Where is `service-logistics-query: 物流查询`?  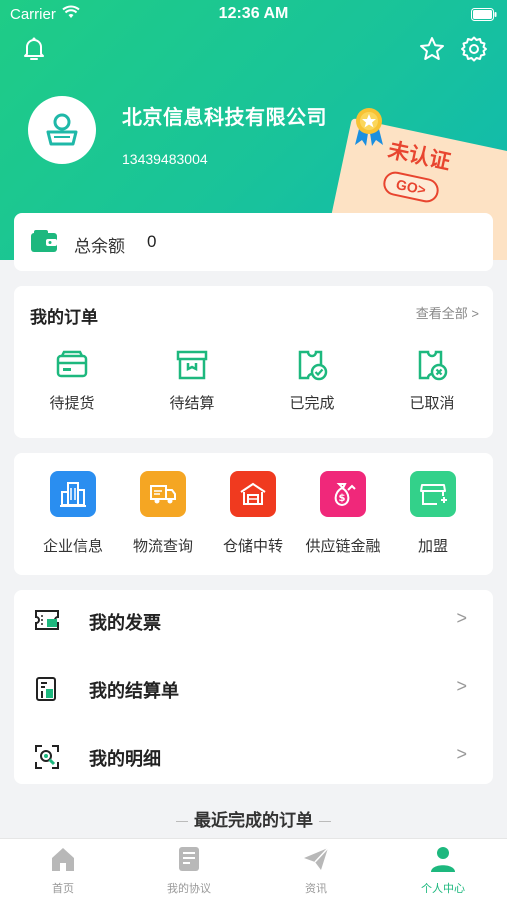 service-logistics-query: 物流查询 is located at coordinates (163, 513).